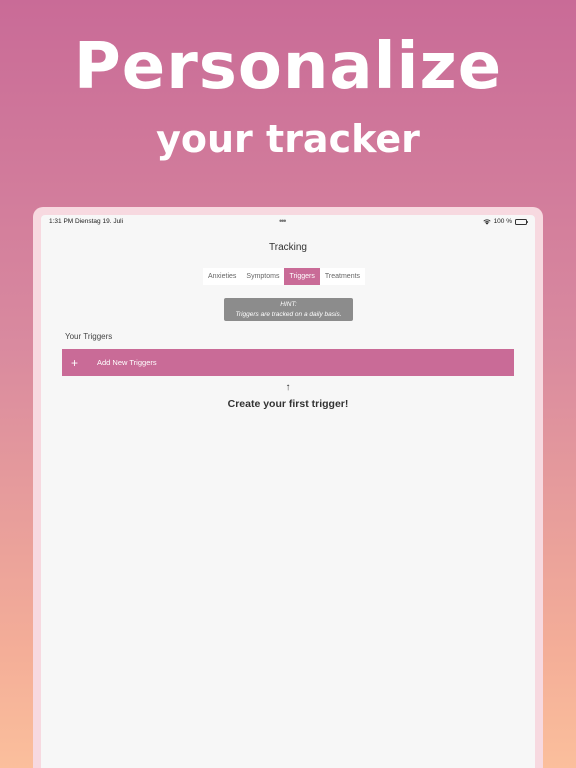  I want to click on tracking-segmented-control: Anxieties Symptoms Triggers Treatments, so click(284, 276).